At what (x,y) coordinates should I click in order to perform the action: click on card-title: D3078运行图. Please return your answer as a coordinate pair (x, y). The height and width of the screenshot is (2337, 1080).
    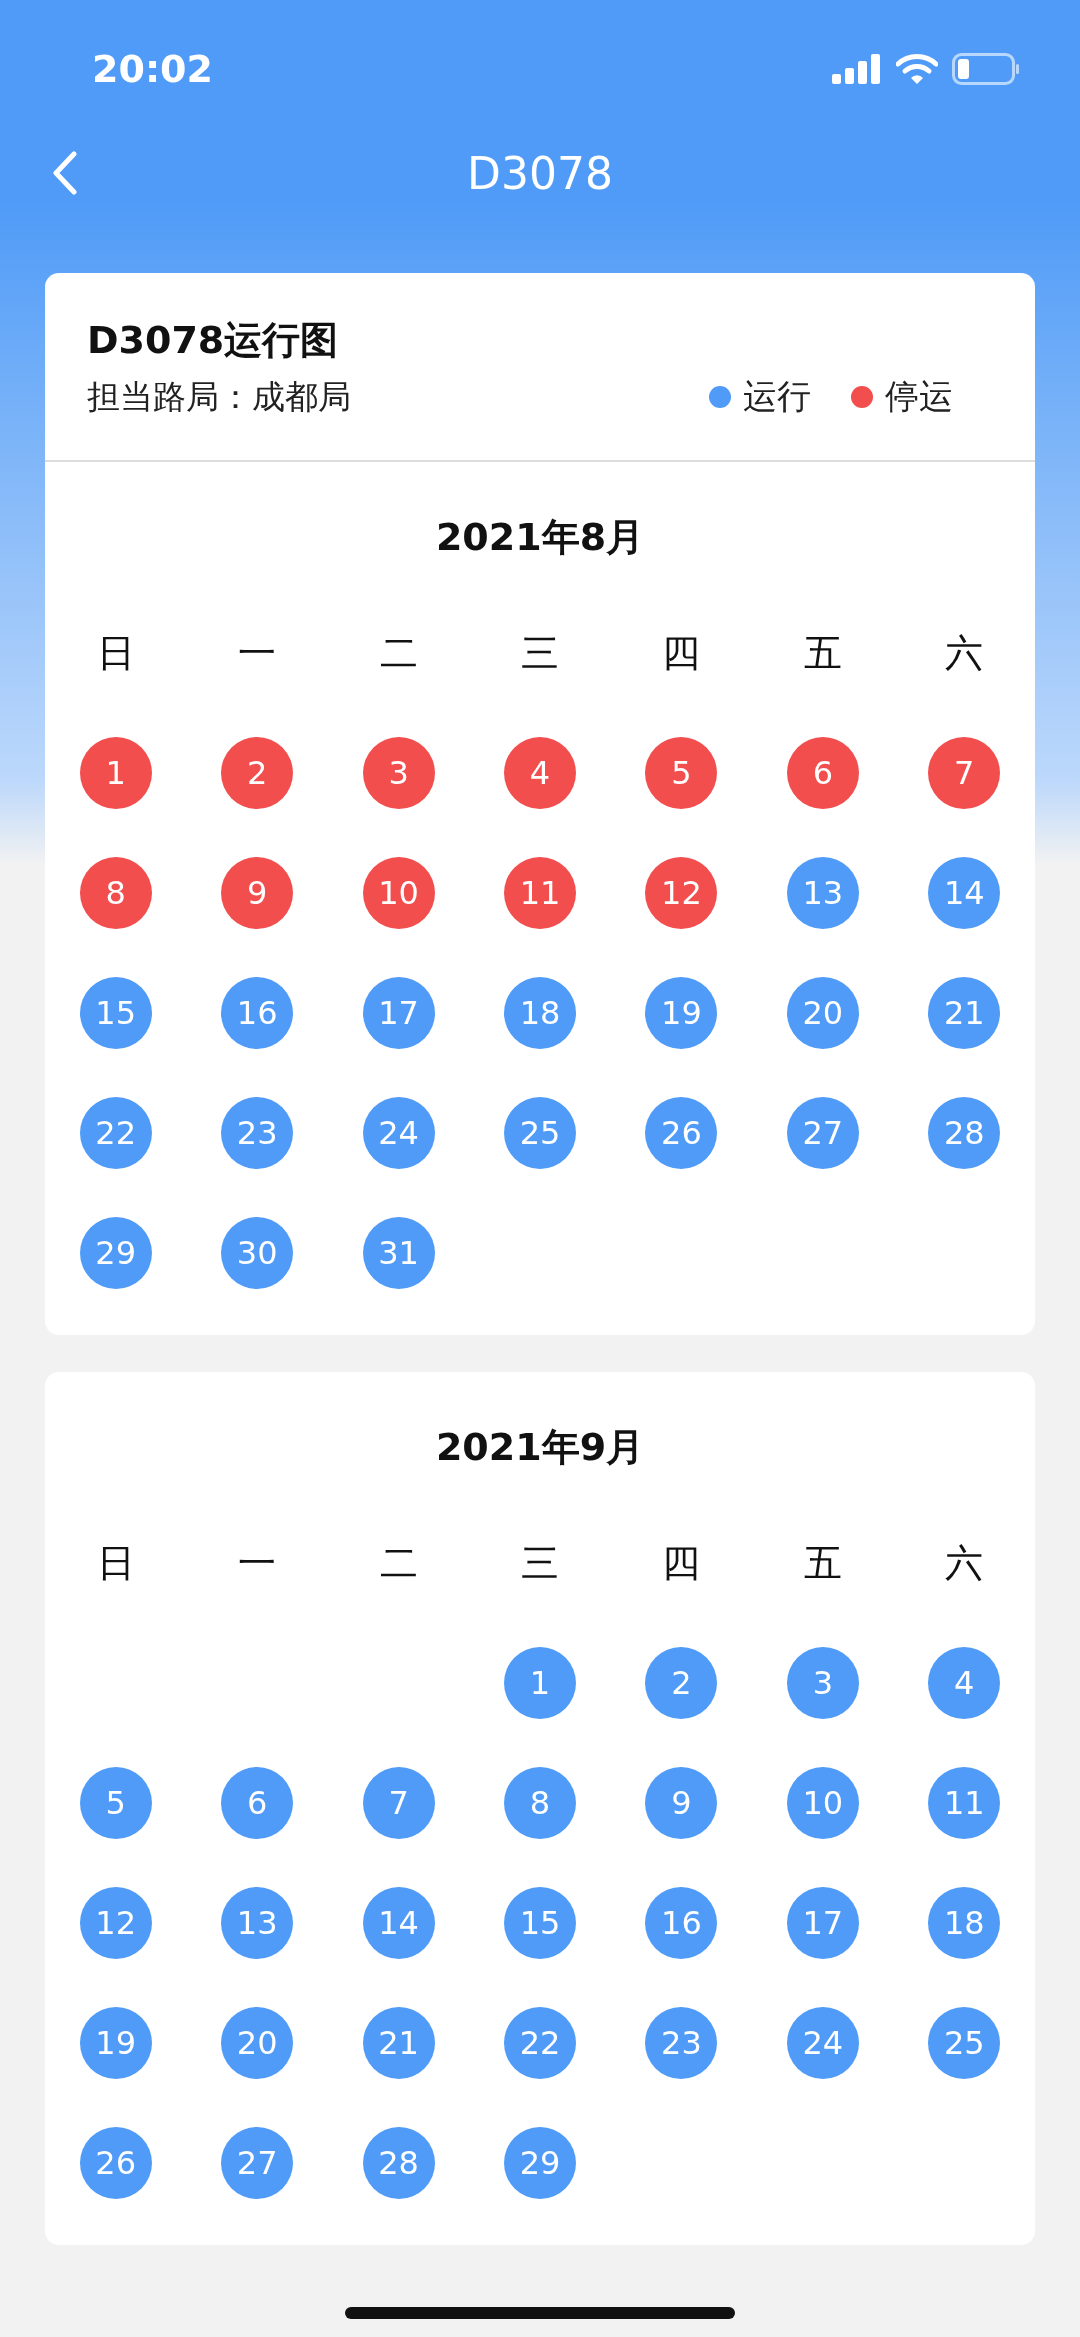
    Looking at the image, I should click on (213, 340).